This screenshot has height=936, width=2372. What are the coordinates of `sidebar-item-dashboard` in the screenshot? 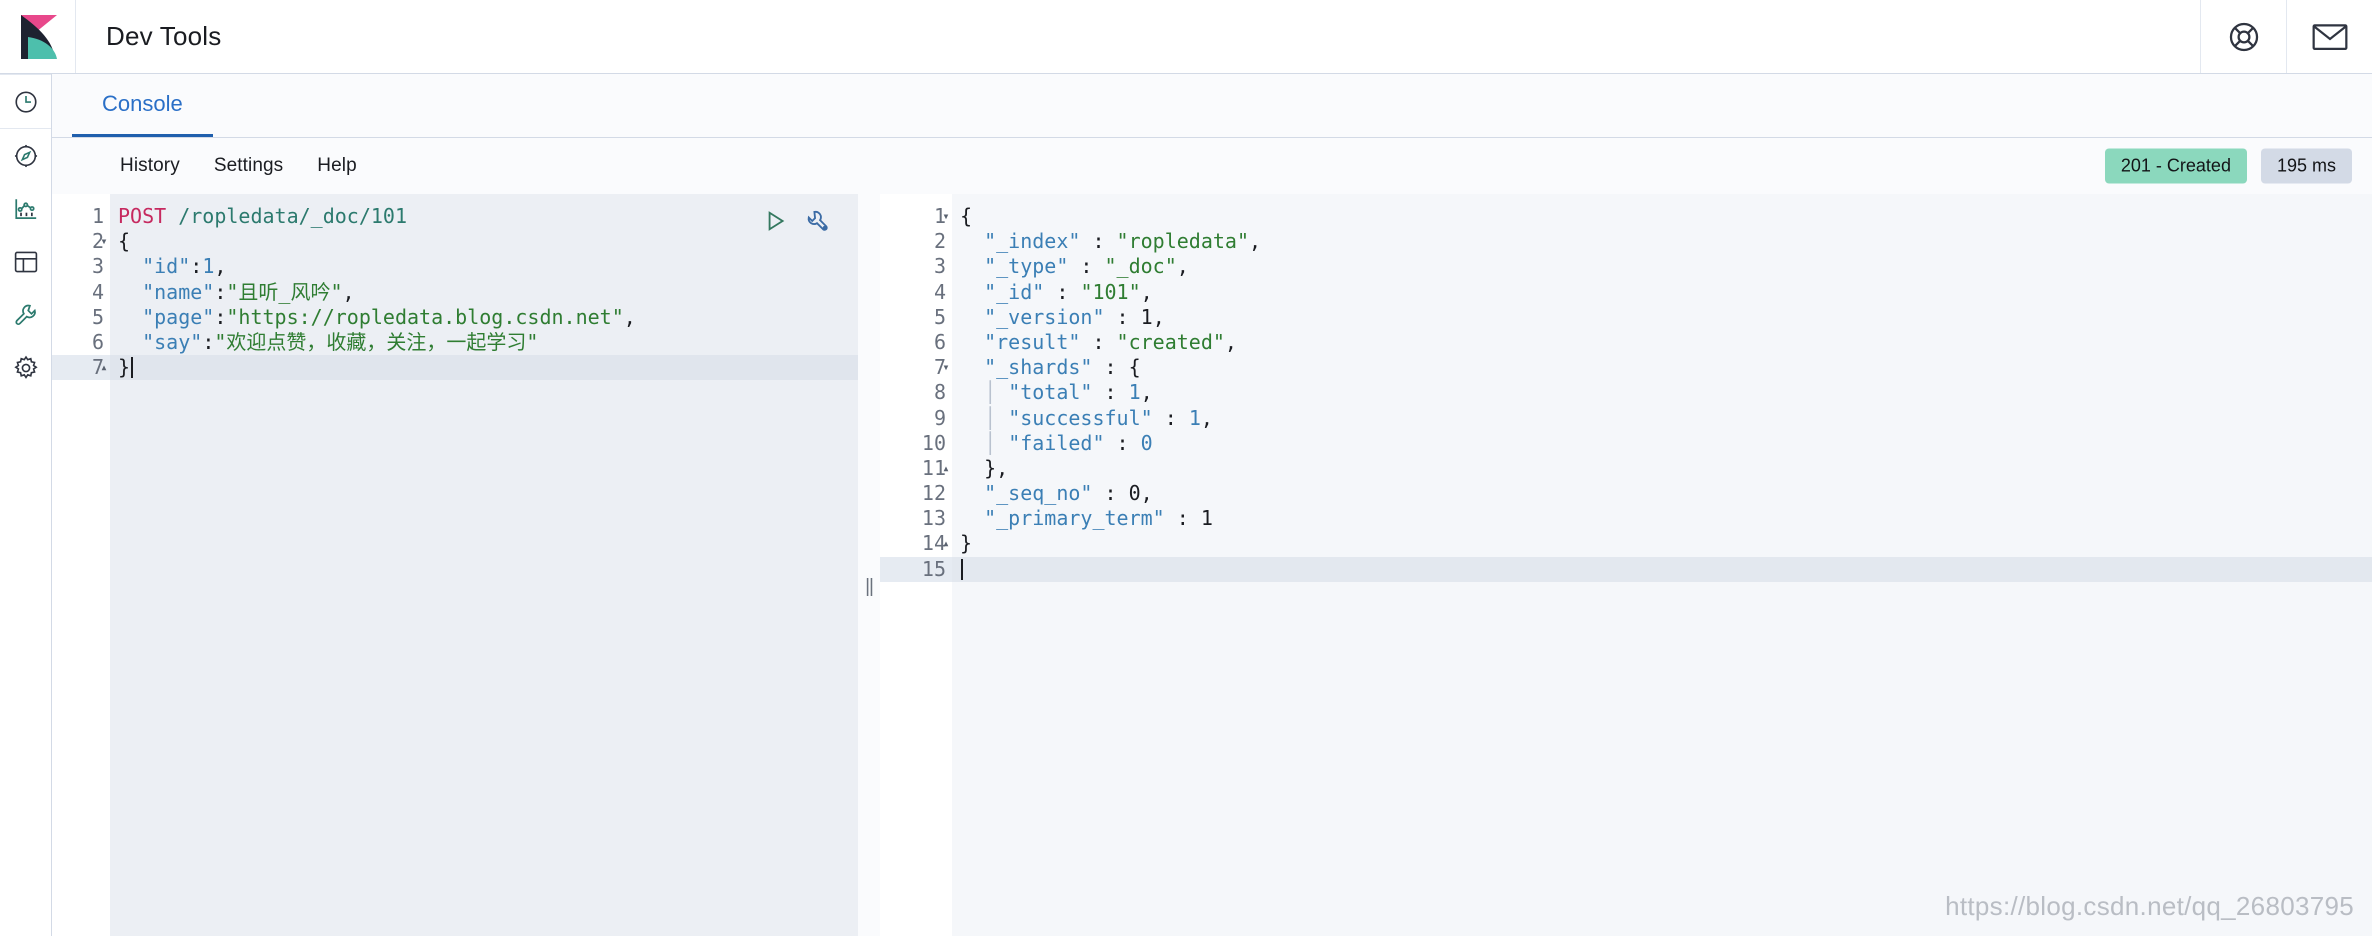 It's located at (26, 261).